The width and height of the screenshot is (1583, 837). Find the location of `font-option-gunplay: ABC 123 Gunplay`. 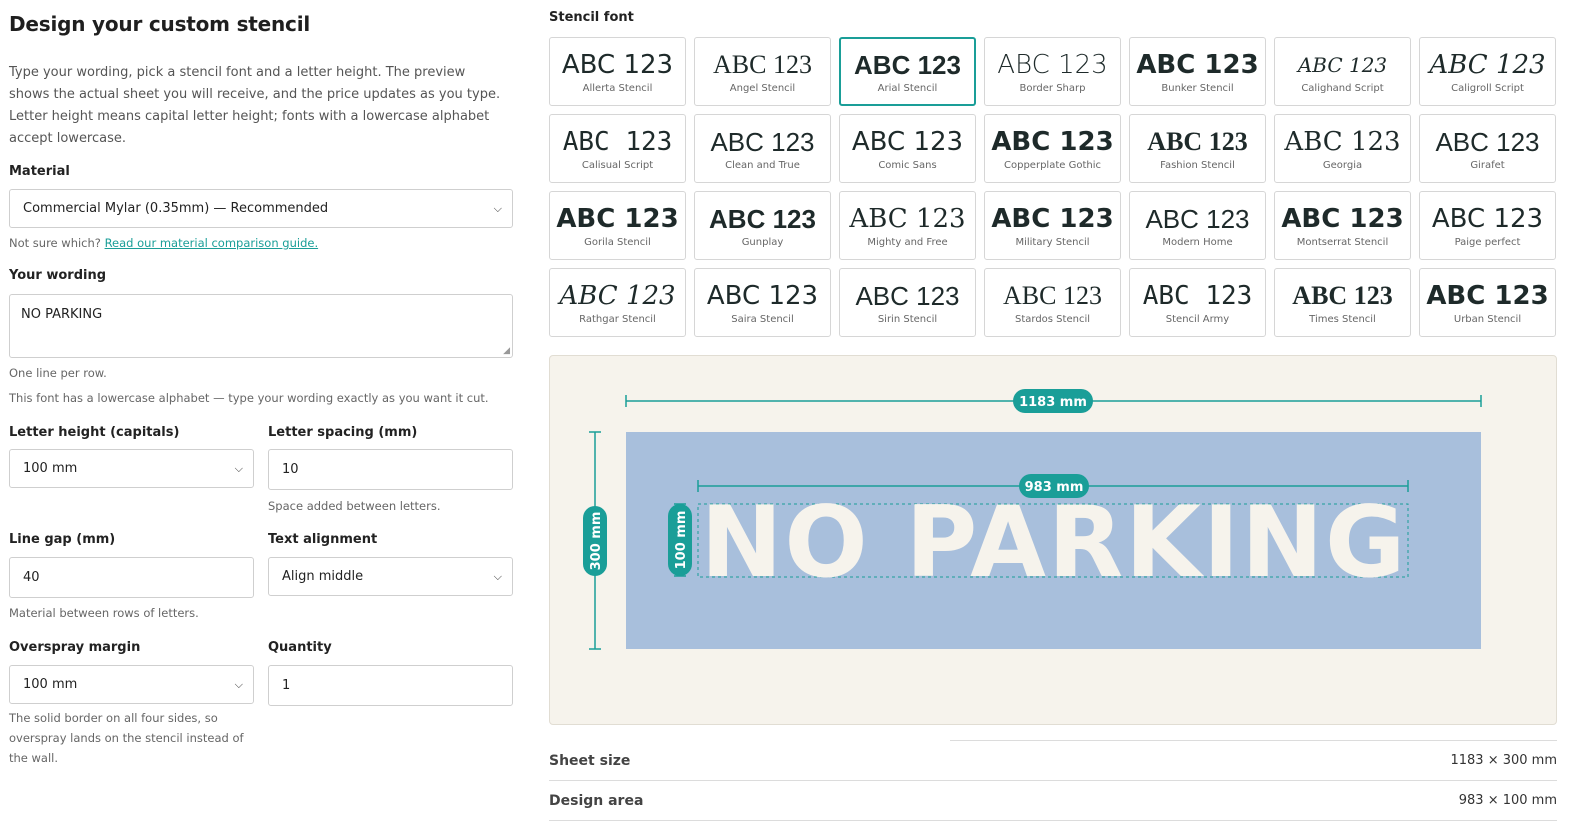

font-option-gunplay: ABC 123 Gunplay is located at coordinates (762, 225).